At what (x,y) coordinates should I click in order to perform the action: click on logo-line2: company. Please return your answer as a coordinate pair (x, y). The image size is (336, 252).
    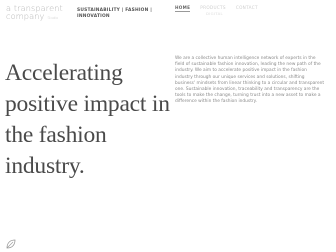
    Looking at the image, I should click on (25, 16).